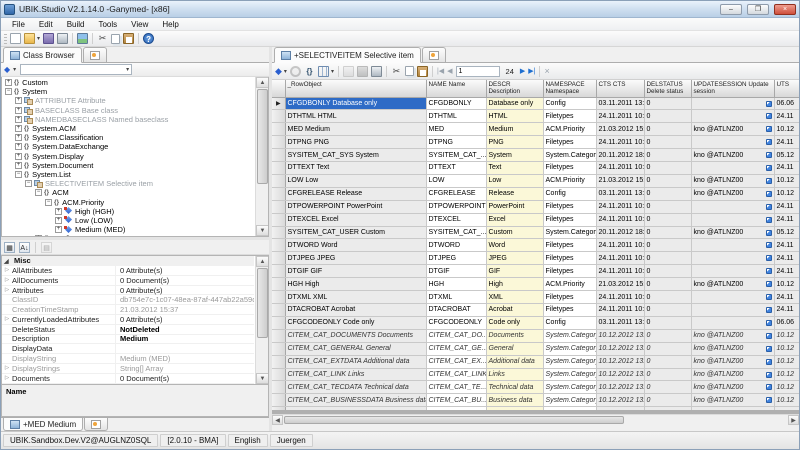 Image resolution: width=800 pixels, height=450 pixels. What do you see at coordinates (620, 89) in the screenshot?
I see `column-header: CTS CTS` at bounding box center [620, 89].